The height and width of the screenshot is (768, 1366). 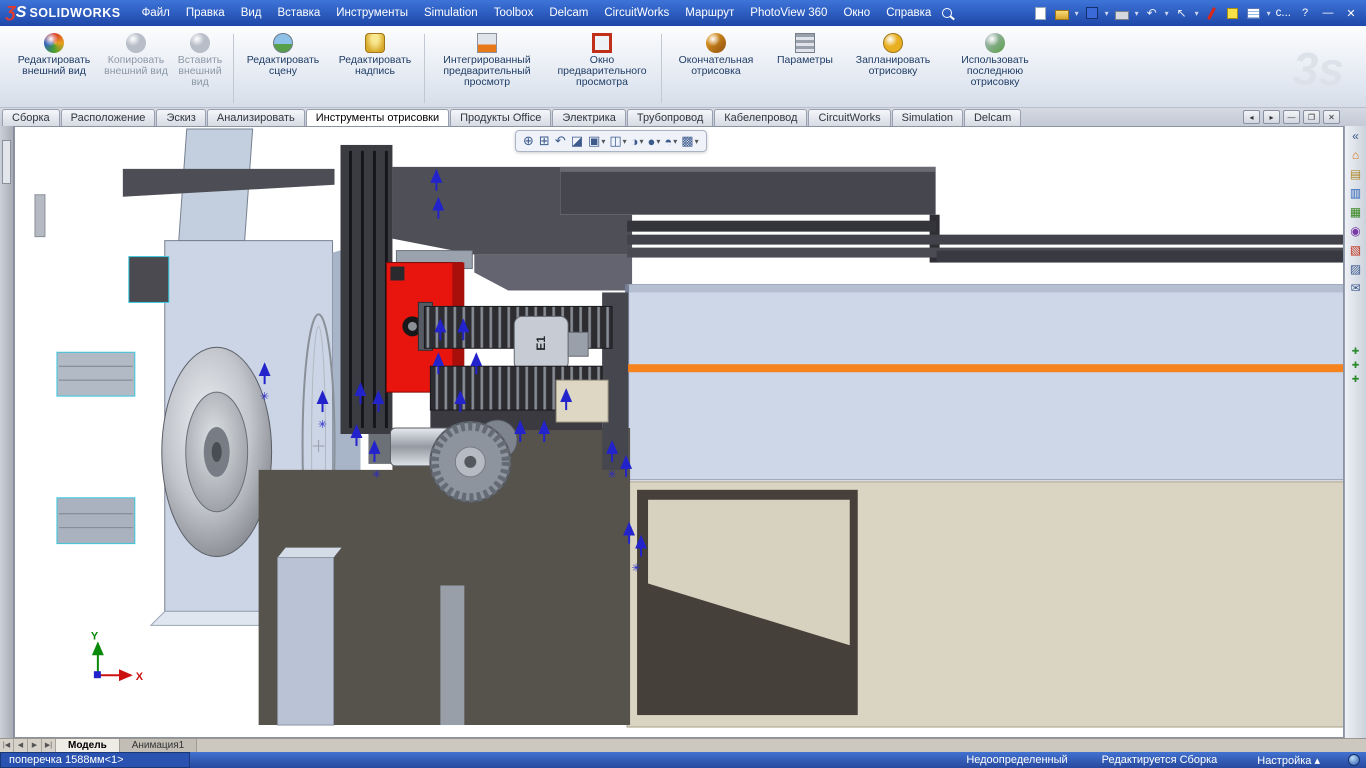 What do you see at coordinates (205, 13) in the screenshot?
I see `menu-edit: Правка` at bounding box center [205, 13].